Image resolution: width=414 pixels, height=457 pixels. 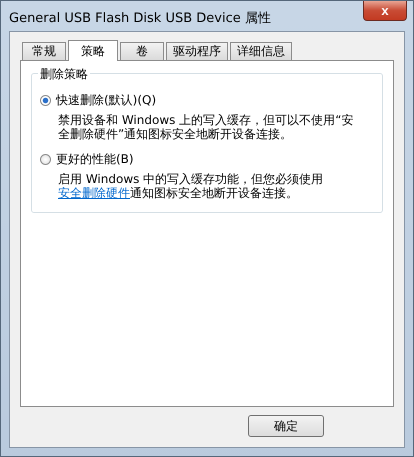 What do you see at coordinates (206, 100) in the screenshot?
I see `radio-option: 快速删除(默认)(Q)` at bounding box center [206, 100].